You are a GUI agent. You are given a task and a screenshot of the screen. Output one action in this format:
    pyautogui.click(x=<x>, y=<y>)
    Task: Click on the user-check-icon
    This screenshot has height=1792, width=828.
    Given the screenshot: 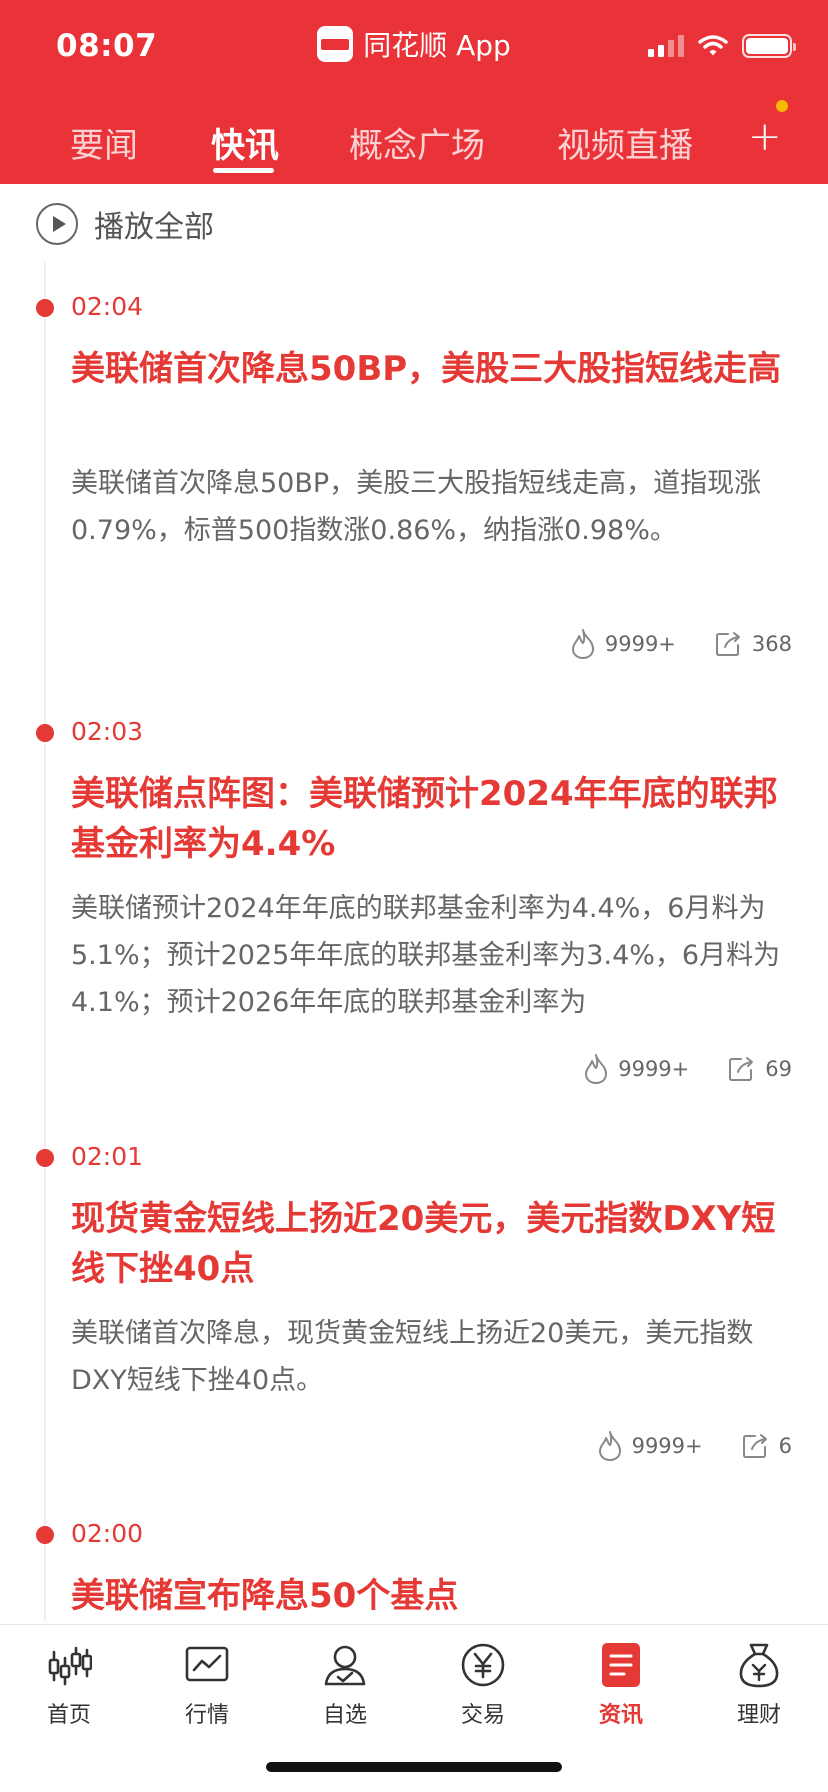 What is the action you would take?
    pyautogui.click(x=345, y=1665)
    